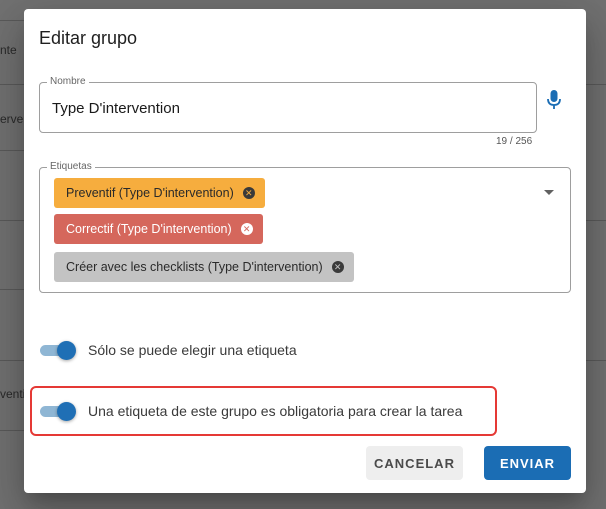 The image size is (606, 509). Describe the element at coordinates (149, 229) in the screenshot. I see `tag-chip-label: Correctif (Type D'intervention)` at that location.